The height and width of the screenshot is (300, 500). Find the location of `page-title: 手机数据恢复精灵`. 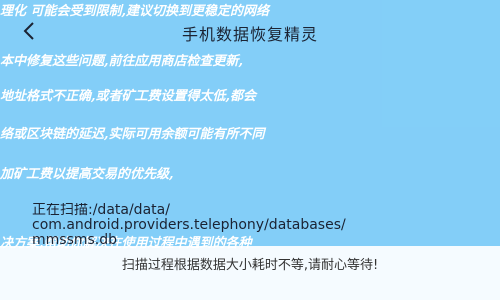

page-title: 手机数据恢复精灵 is located at coordinates (249, 34).